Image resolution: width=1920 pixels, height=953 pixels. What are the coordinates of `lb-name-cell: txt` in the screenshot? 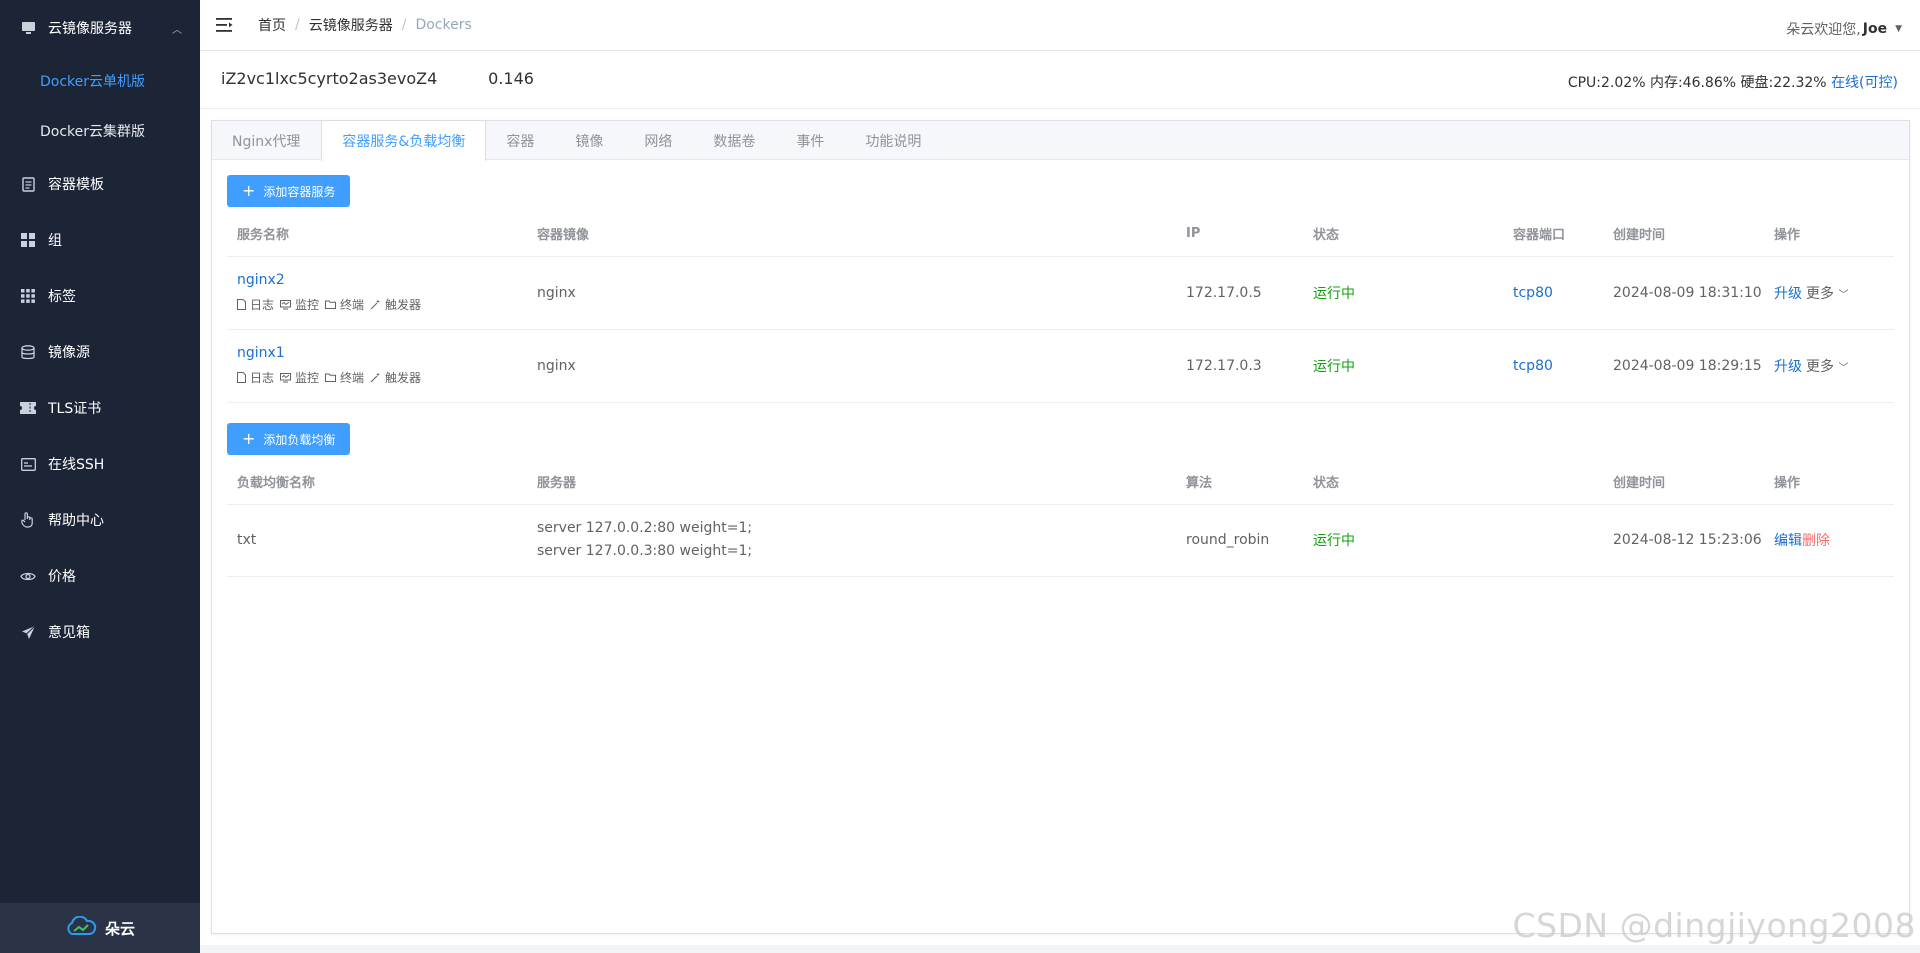 It's located at (377, 540).